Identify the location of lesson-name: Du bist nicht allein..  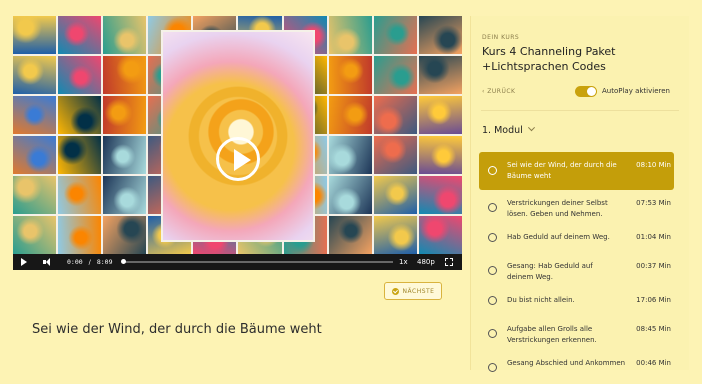
(541, 300).